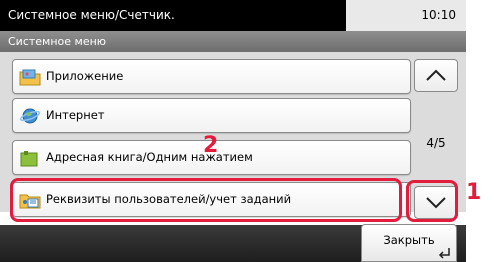 The image size is (494, 262). I want to click on application-folder-icon, so click(30, 77).